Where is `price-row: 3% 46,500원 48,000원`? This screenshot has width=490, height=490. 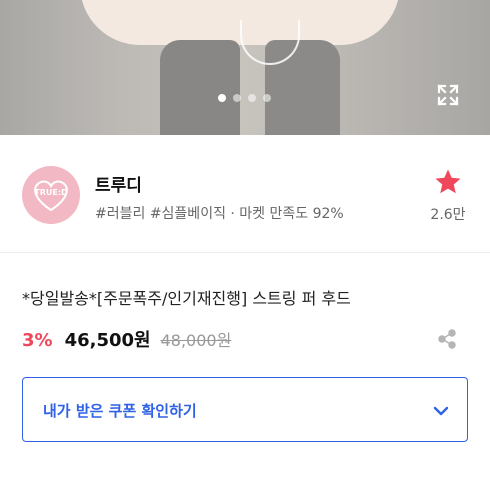
price-row: 3% 46,500원 48,000원 is located at coordinates (126, 339).